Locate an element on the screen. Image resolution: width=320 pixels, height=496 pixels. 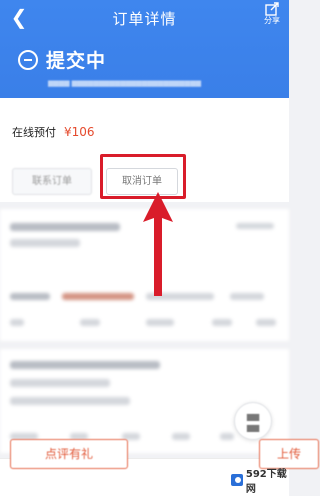
payment-row: 在线预付 ¥106 is located at coordinates (53, 132).